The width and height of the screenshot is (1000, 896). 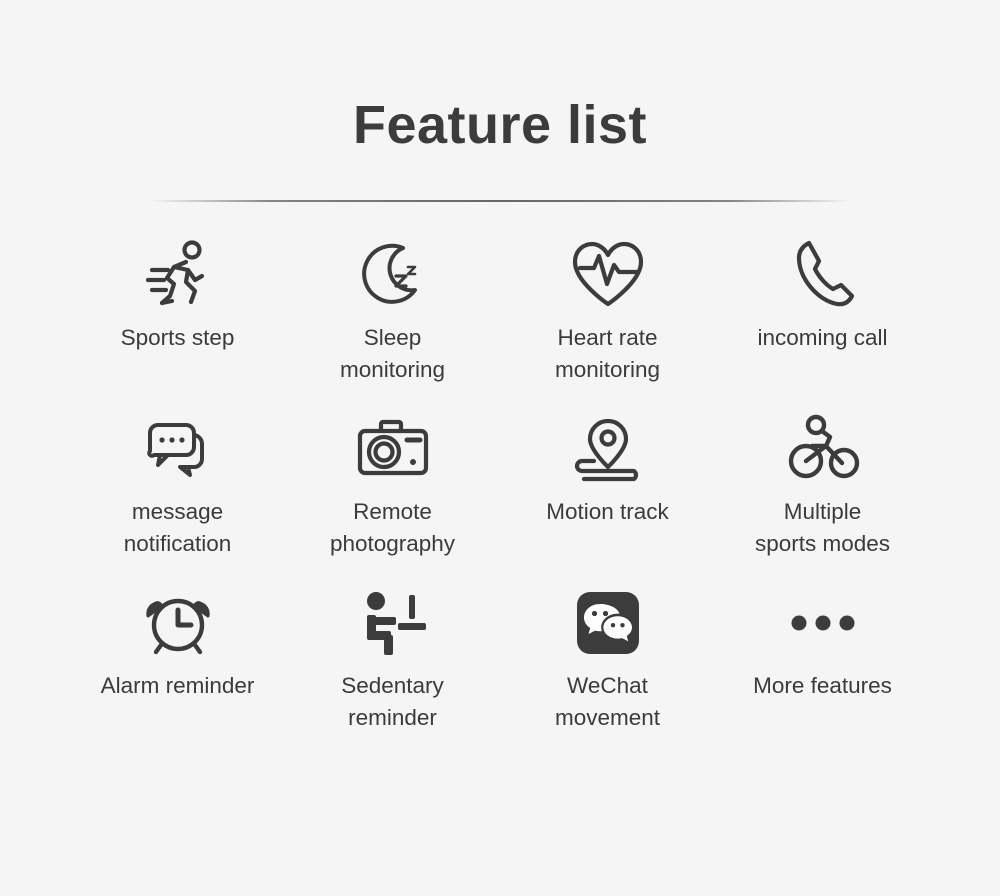 I want to click on wechat-icon, so click(x=608, y=623).